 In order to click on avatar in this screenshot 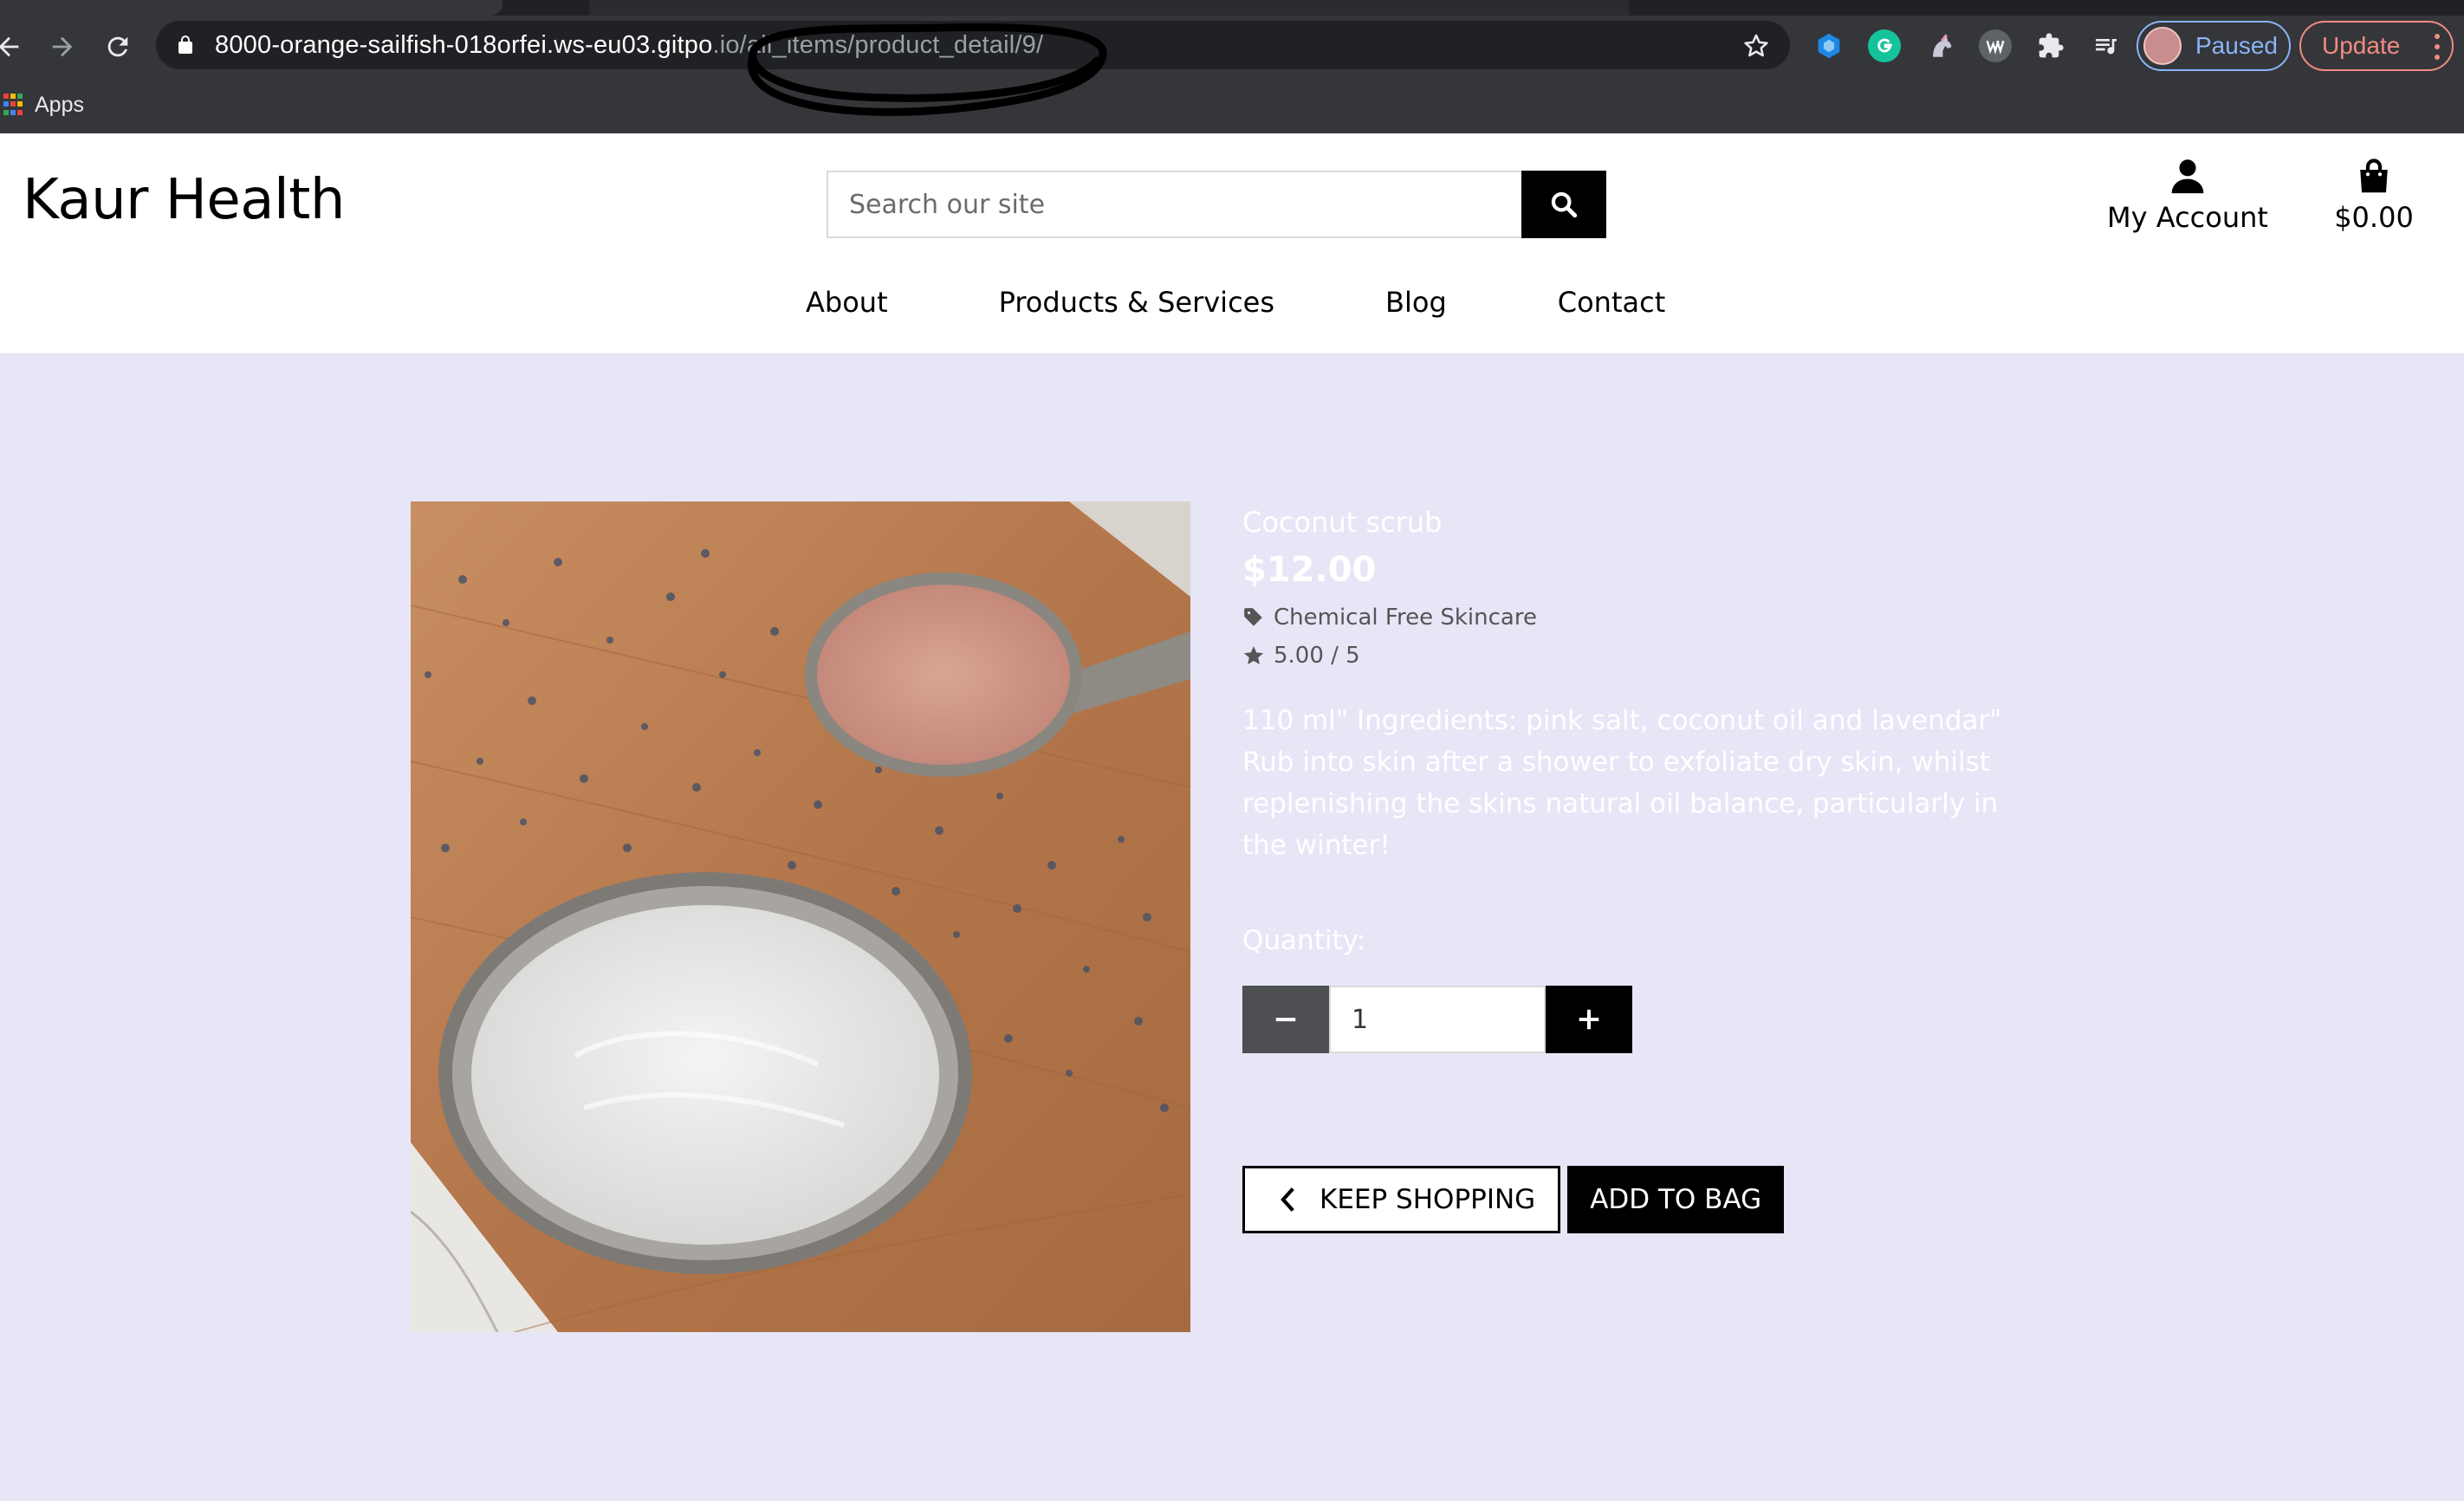, I will do `click(2162, 46)`.